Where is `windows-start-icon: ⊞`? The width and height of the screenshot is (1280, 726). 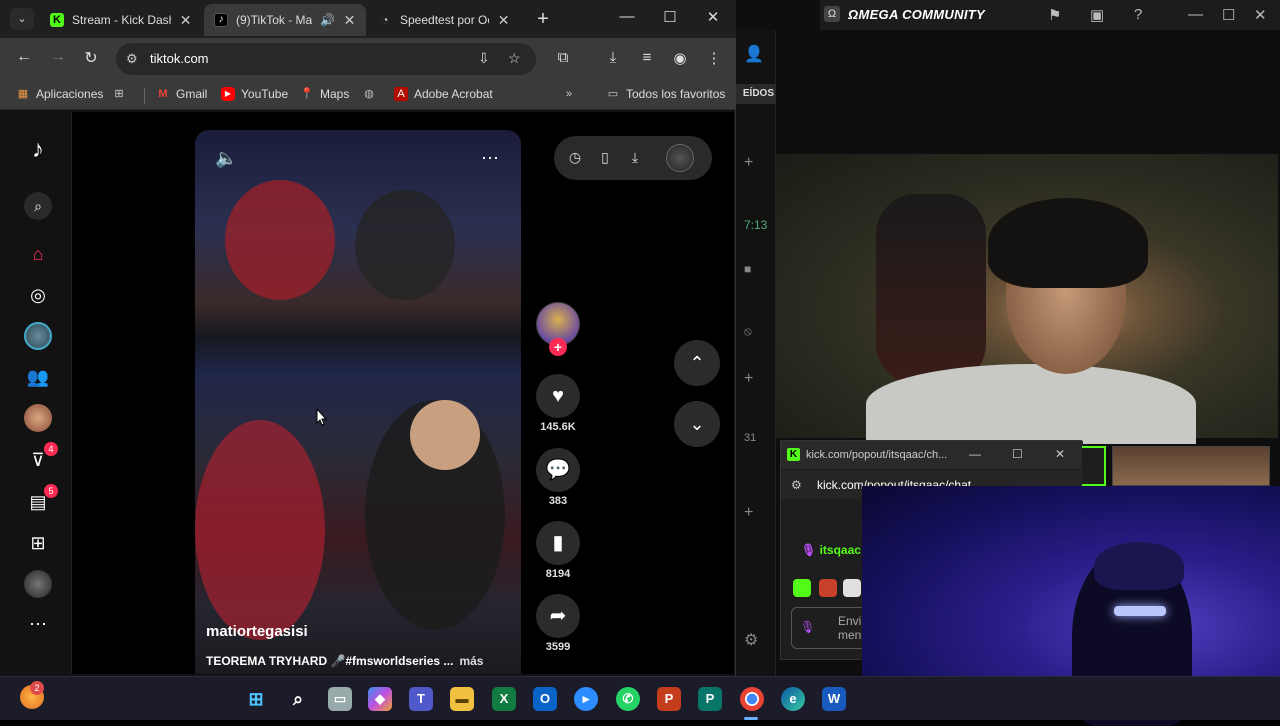 windows-start-icon: ⊞ is located at coordinates (256, 699).